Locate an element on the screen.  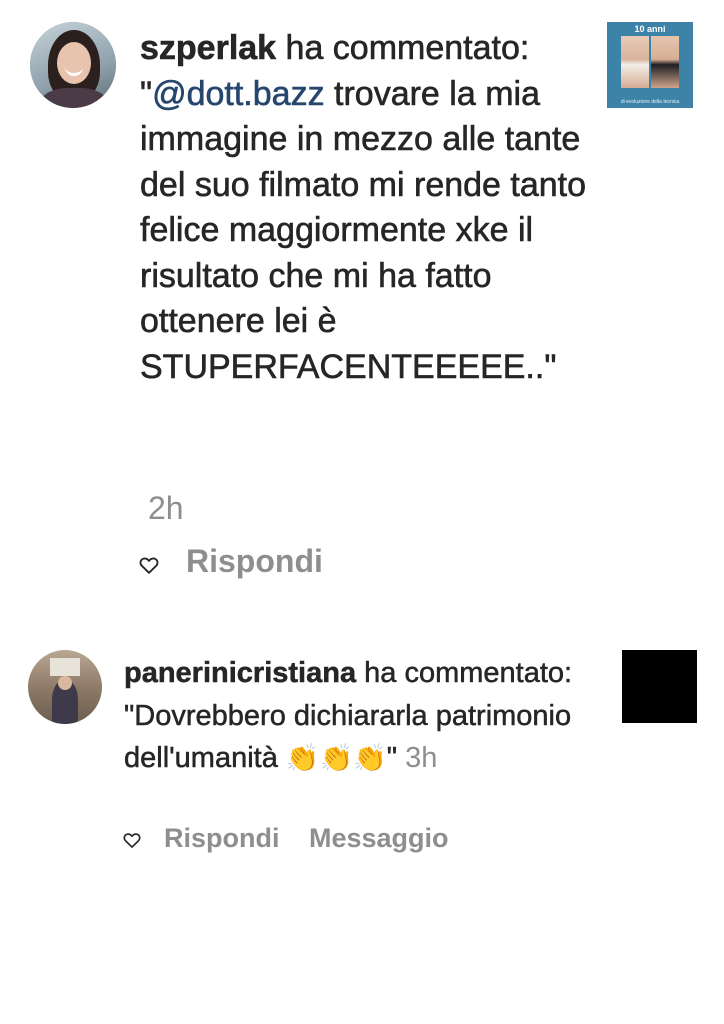
clapping-hands-emoji: 👏👏👏 is located at coordinates (336, 758).